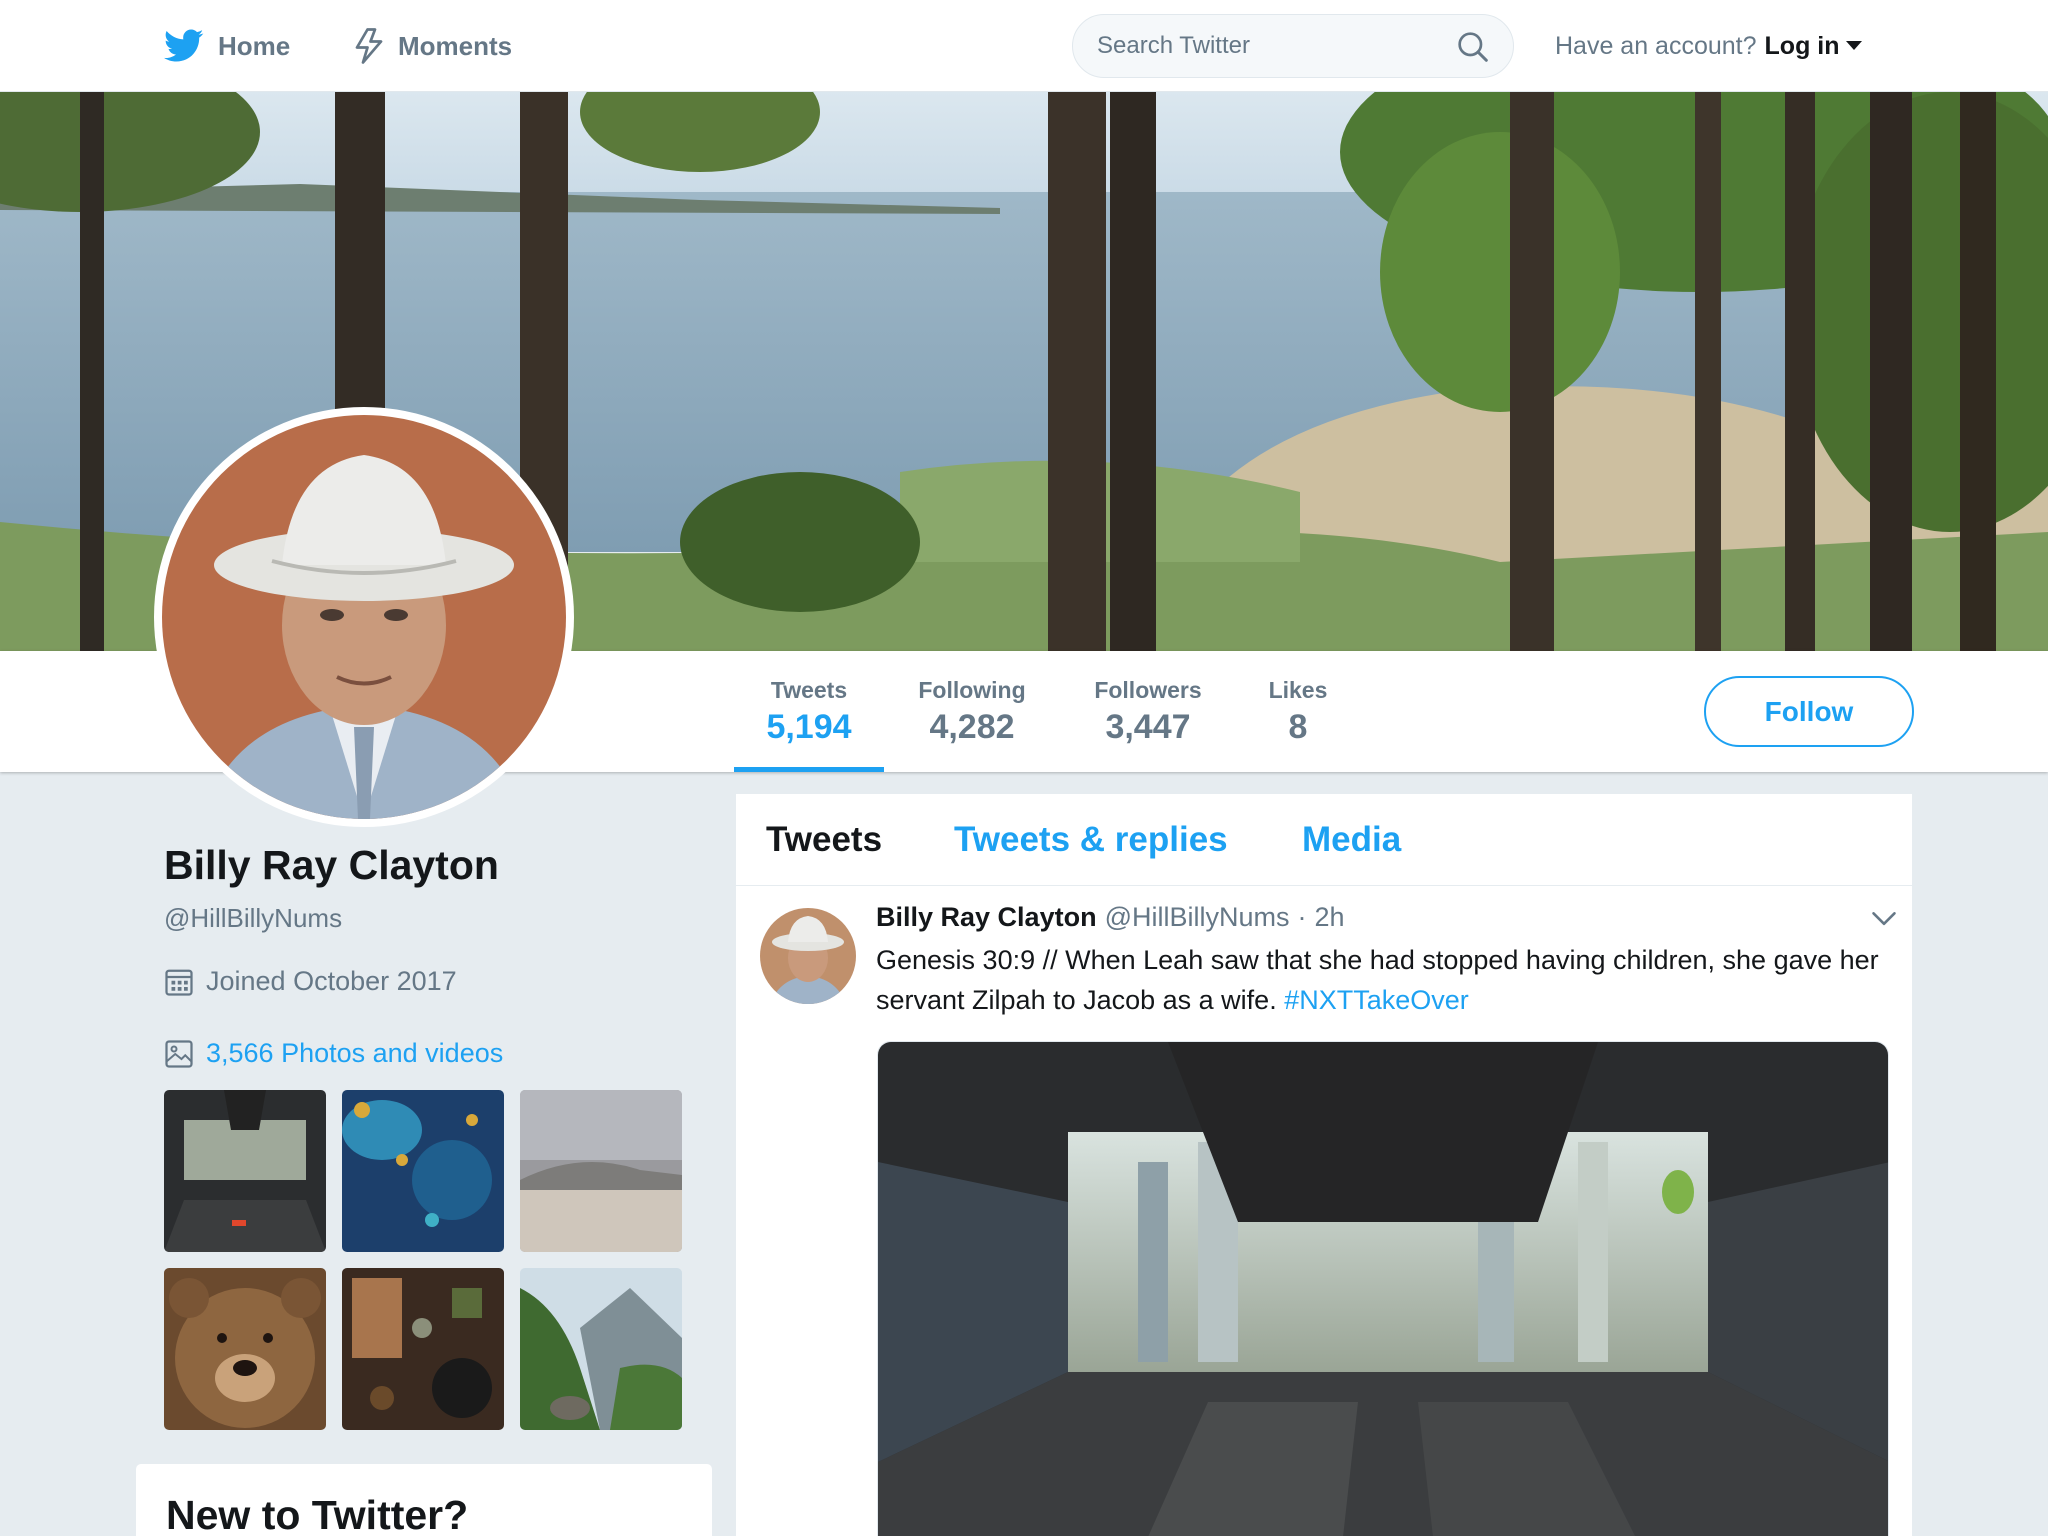  What do you see at coordinates (1024, 46) in the screenshot?
I see `top-navigation: Home Moments Have an account? Log in` at bounding box center [1024, 46].